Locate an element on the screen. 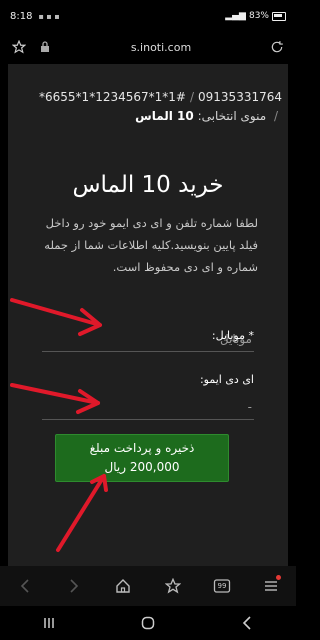  bookmarks-icon is located at coordinates (173, 586).